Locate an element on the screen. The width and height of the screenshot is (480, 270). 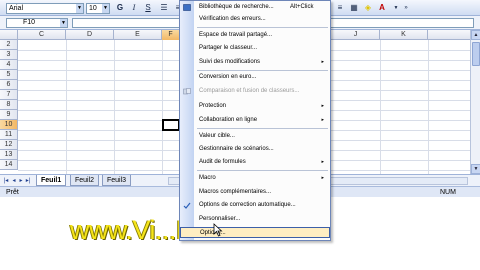
next-sheet-glyph: ▸ is located at coordinates (21, 181).